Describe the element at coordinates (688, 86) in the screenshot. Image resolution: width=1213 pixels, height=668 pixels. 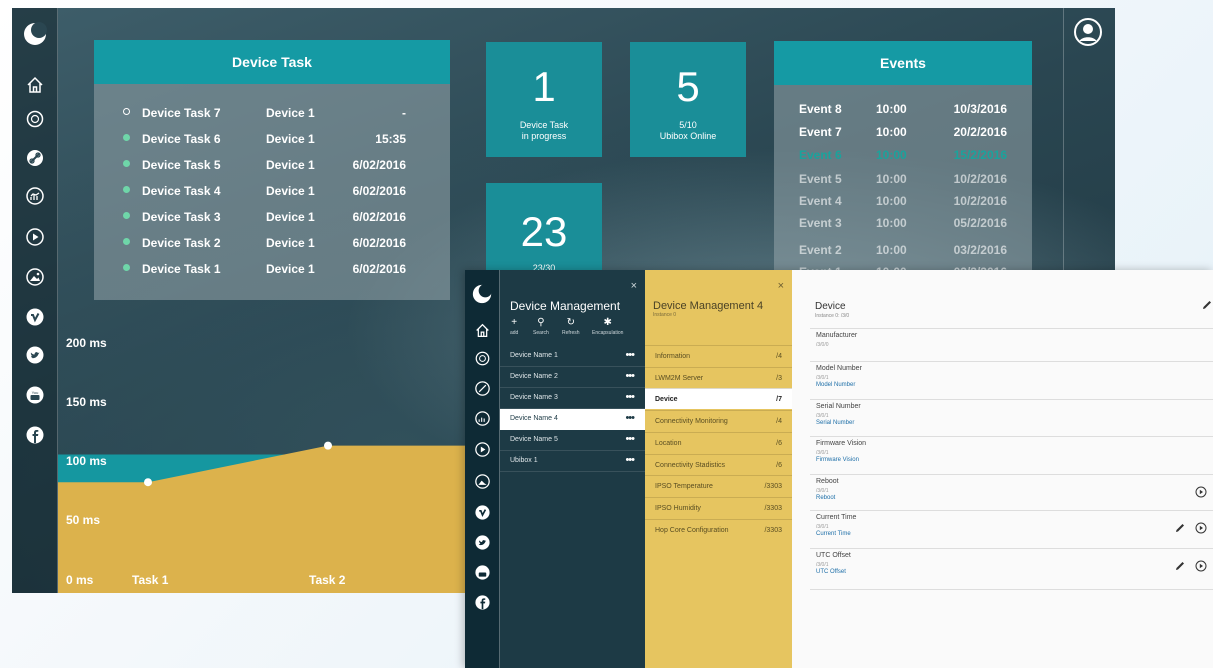
I see `tile-value: 5` at that location.